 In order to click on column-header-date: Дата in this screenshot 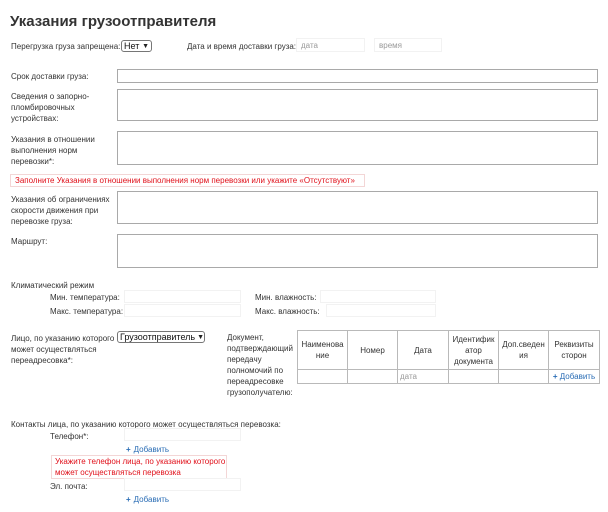, I will do `click(423, 350)`.